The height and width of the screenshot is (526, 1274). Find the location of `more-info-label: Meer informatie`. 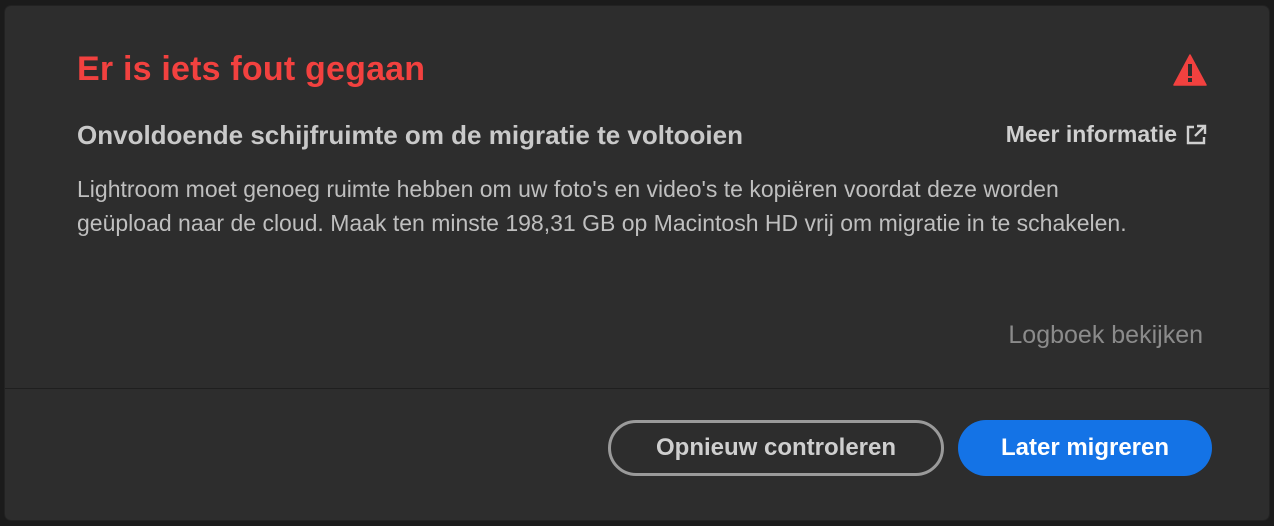

more-info-label: Meer informatie is located at coordinates (1091, 134).